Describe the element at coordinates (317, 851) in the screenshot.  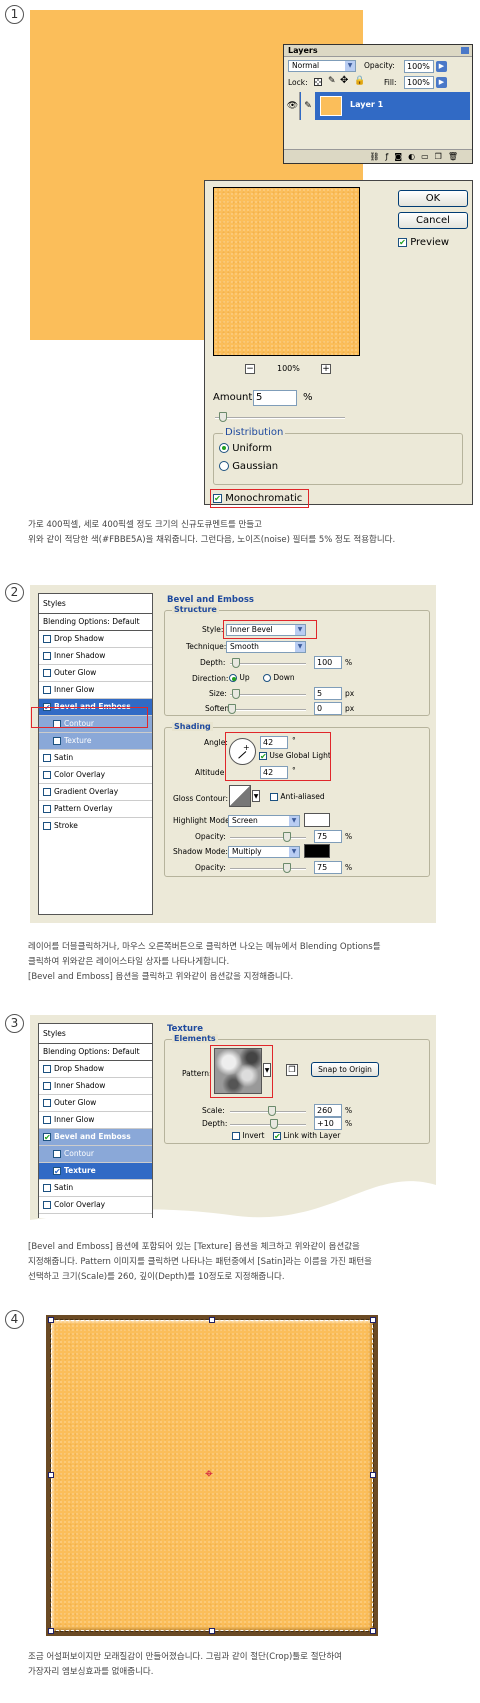
I see `shadow-color-swatch` at that location.